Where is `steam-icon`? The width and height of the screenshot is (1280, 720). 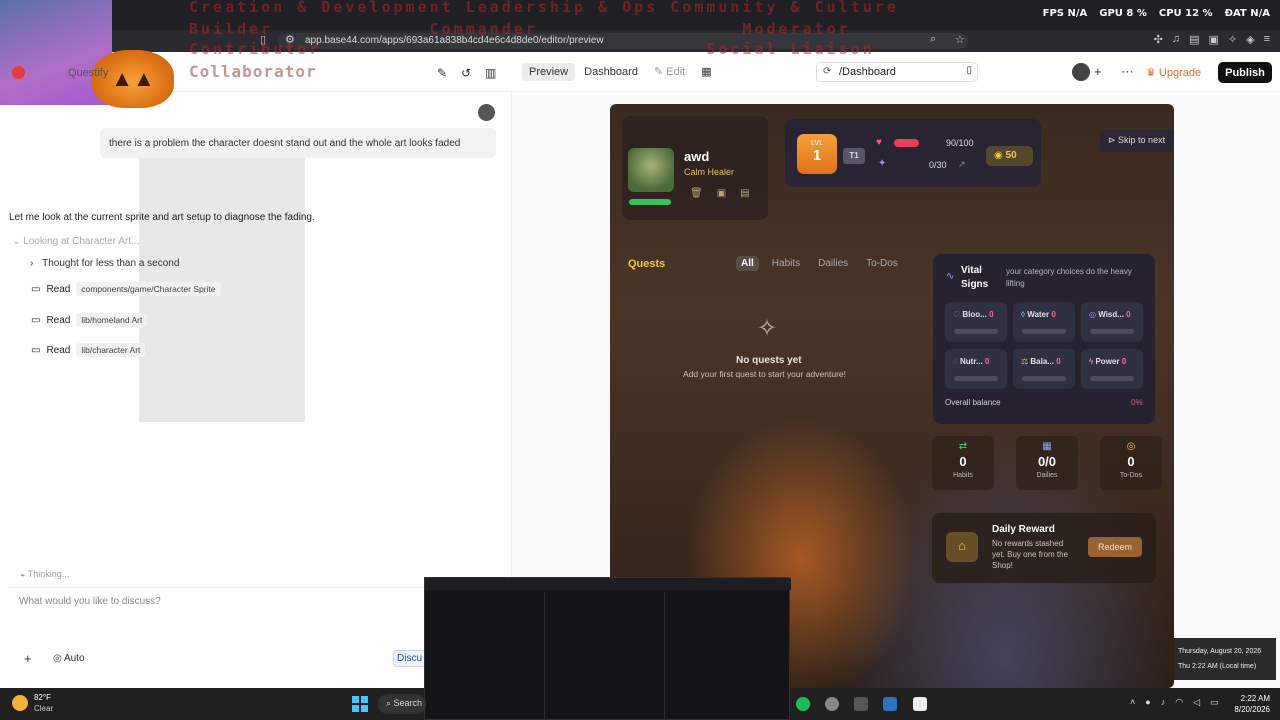 steam-icon is located at coordinates (890, 704).